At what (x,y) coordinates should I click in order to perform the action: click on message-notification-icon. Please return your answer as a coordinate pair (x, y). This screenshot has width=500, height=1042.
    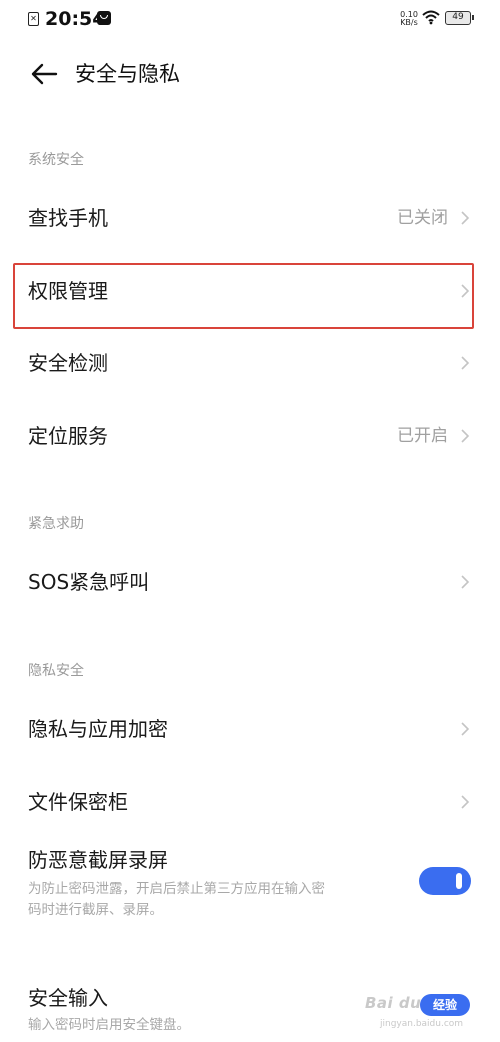
    Looking at the image, I should click on (104, 18).